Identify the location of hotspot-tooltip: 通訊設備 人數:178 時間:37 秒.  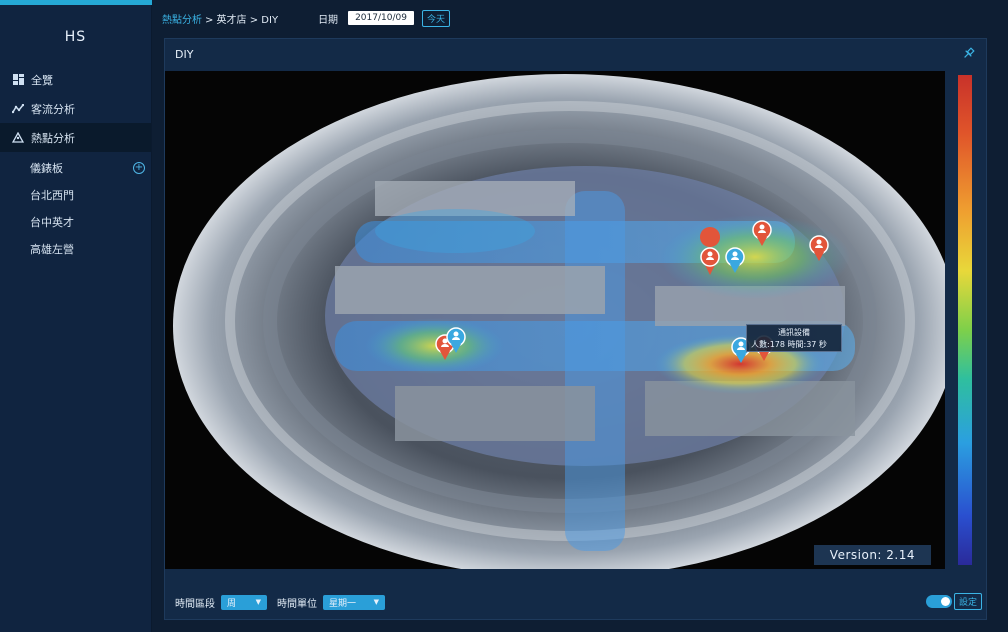
(794, 338).